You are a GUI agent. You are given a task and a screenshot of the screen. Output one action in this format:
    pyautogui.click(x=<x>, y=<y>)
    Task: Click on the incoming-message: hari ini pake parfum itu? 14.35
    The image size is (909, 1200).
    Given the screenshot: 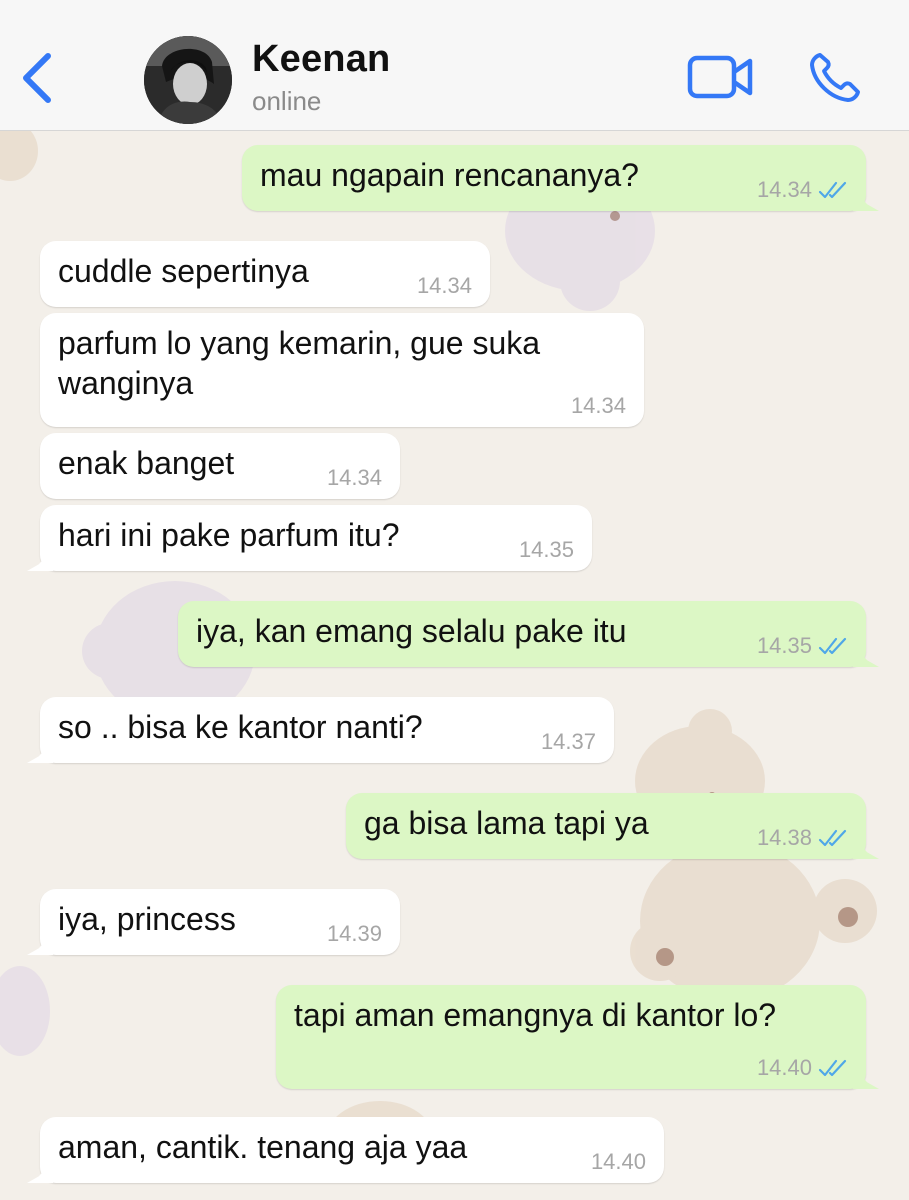 What is the action you would take?
    pyautogui.click(x=316, y=538)
    